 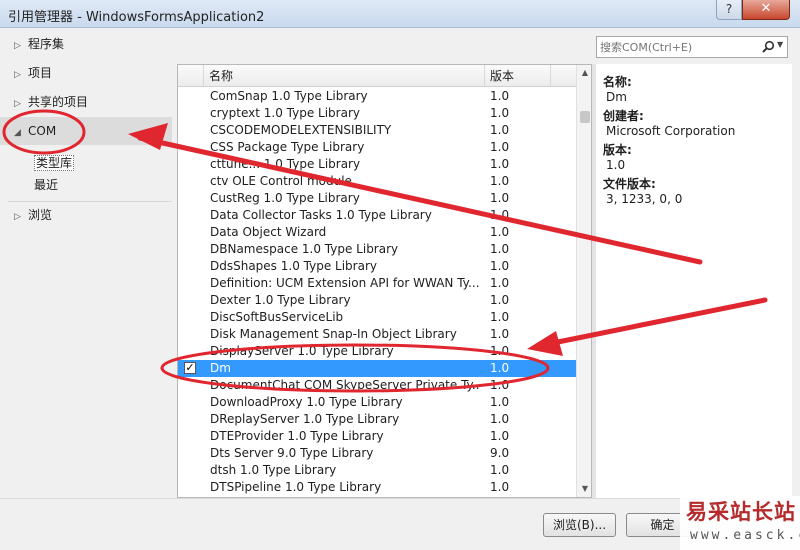 I want to click on table-row-selected: ✓ Dm 1.0, so click(x=377, y=368).